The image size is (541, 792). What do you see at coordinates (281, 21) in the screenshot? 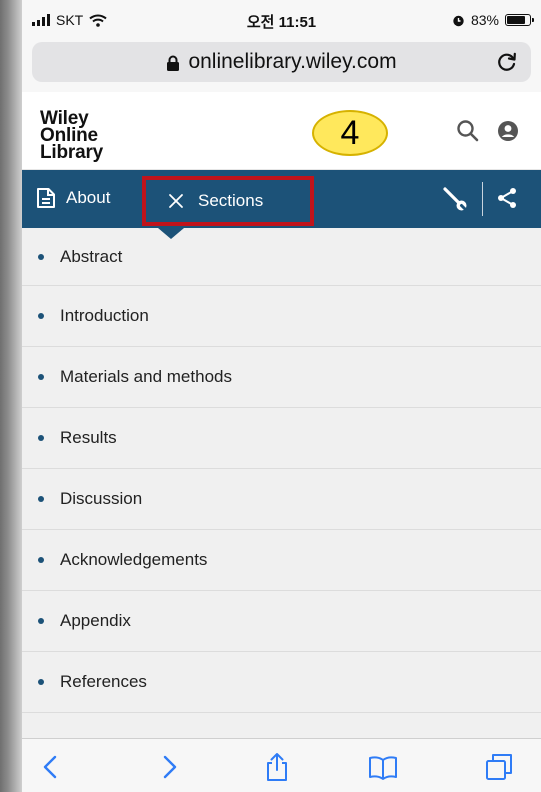
I see `status-bar: SKT 오전 11:51 83%` at bounding box center [281, 21].